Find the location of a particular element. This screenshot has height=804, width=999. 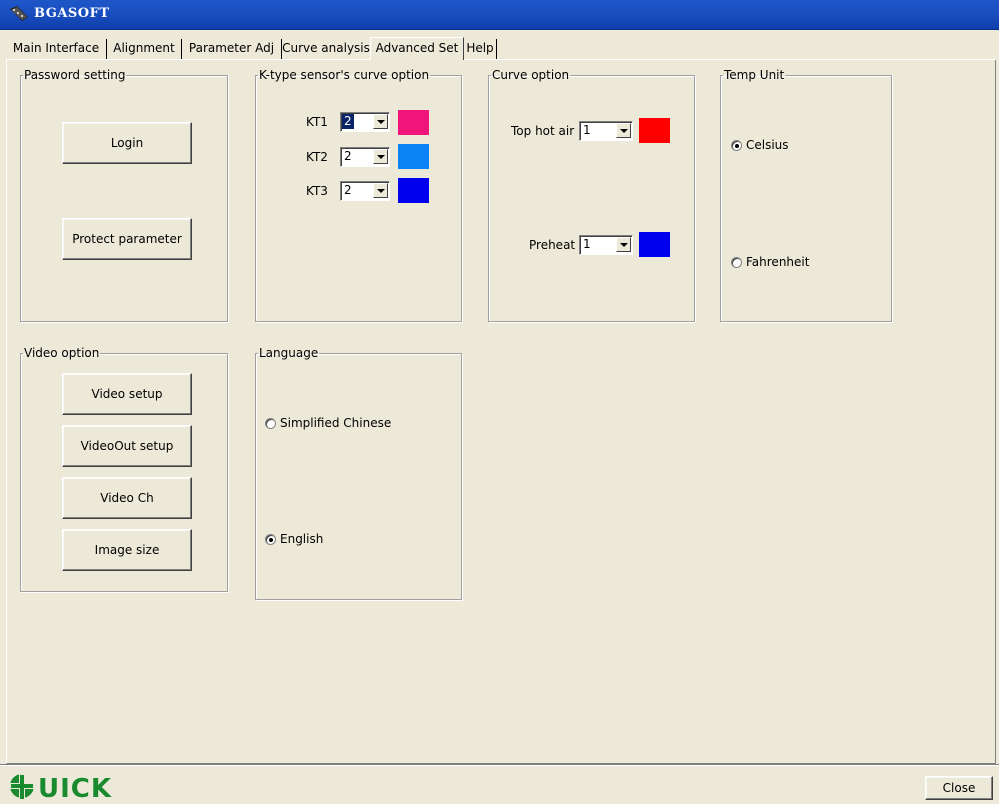

window-title: BGASOFT is located at coordinates (72, 13).